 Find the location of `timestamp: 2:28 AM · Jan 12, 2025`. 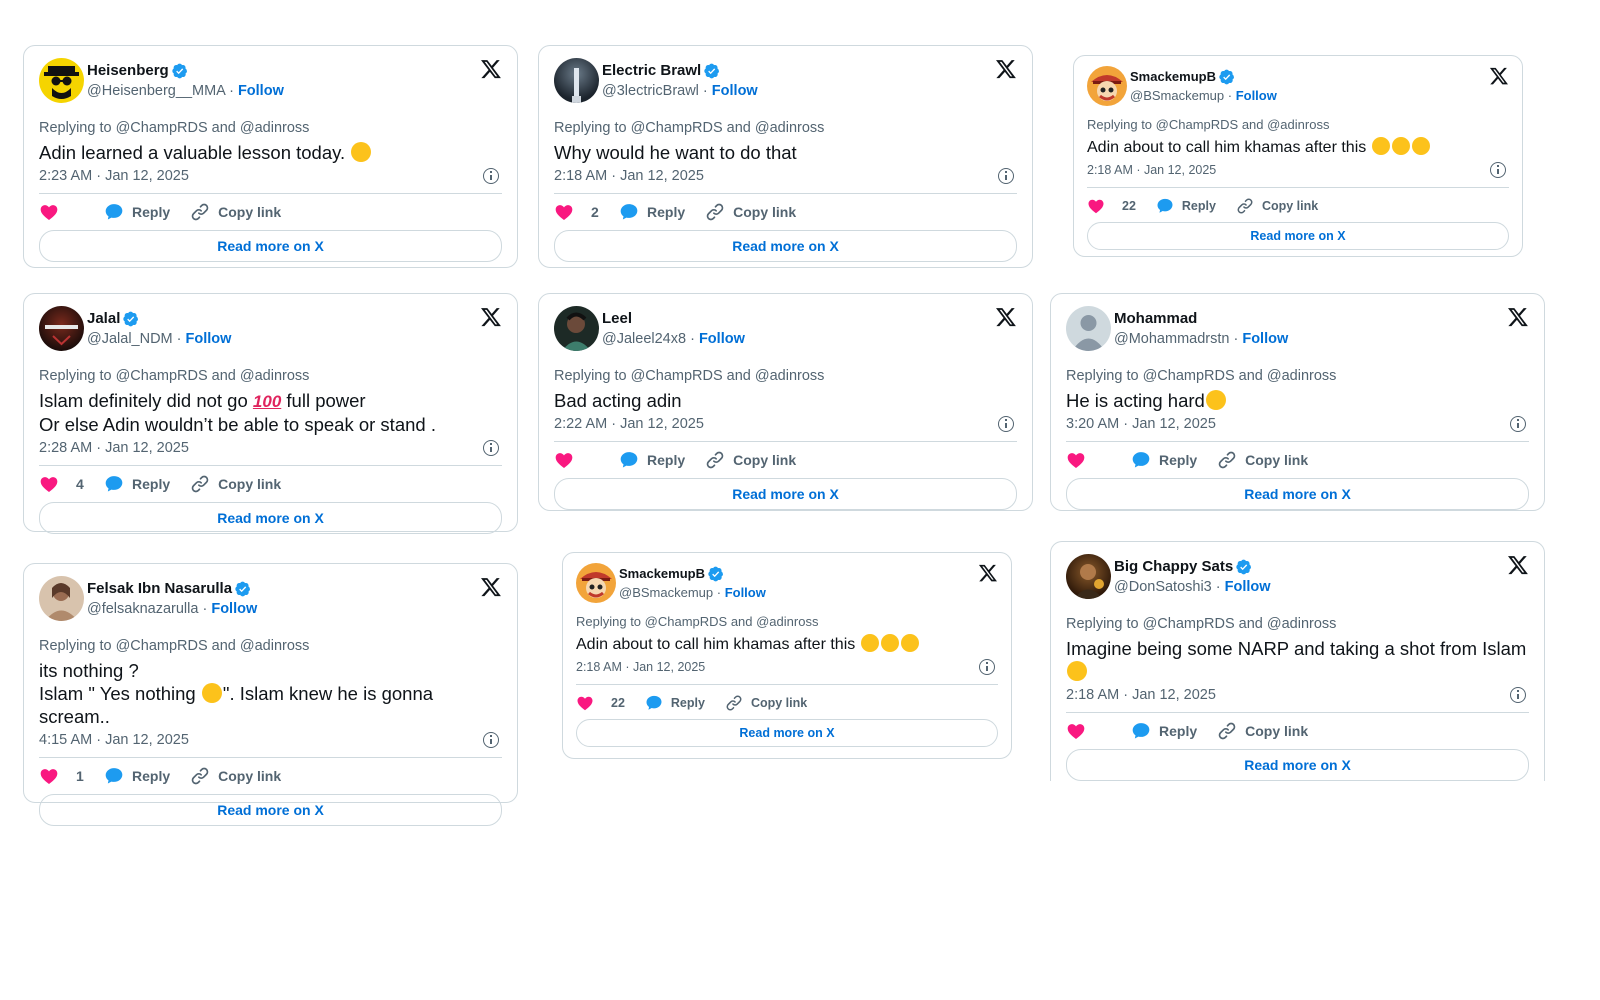

timestamp: 2:28 AM · Jan 12, 2025 is located at coordinates (114, 448).